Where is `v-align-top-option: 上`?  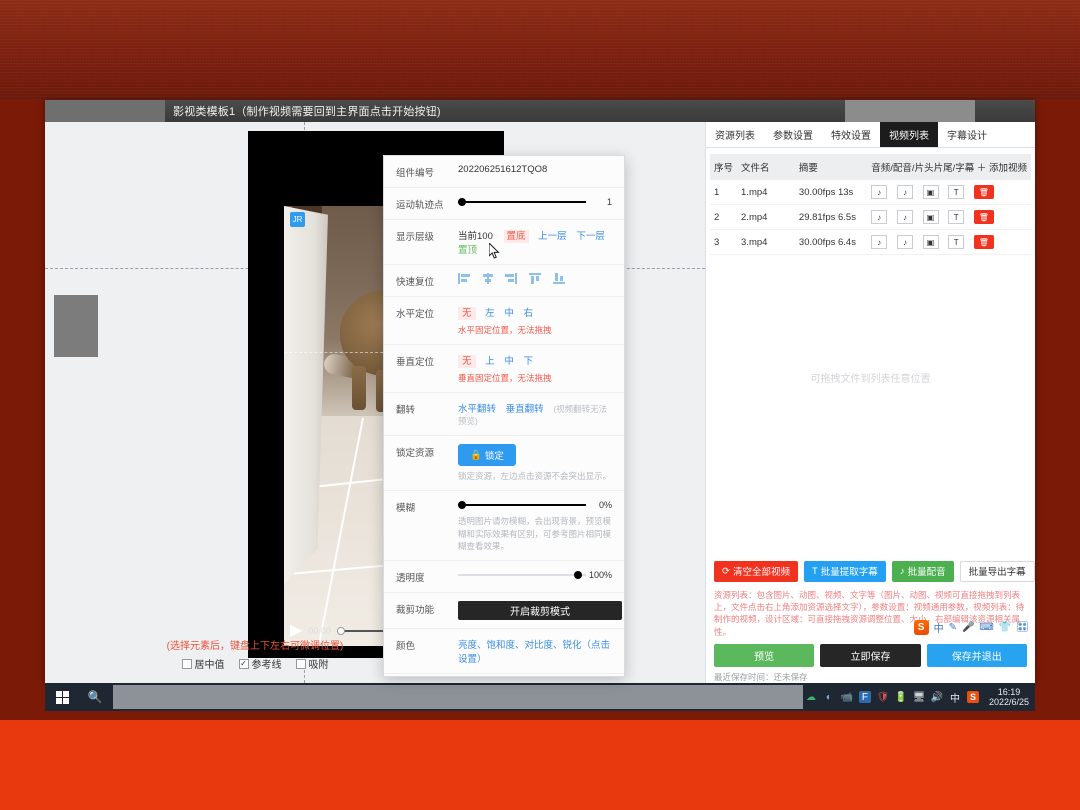 v-align-top-option: 上 is located at coordinates (490, 361).